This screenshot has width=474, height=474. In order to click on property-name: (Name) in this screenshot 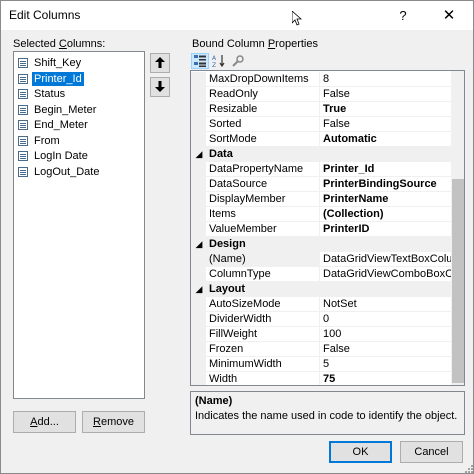, I will do `click(263, 259)`.